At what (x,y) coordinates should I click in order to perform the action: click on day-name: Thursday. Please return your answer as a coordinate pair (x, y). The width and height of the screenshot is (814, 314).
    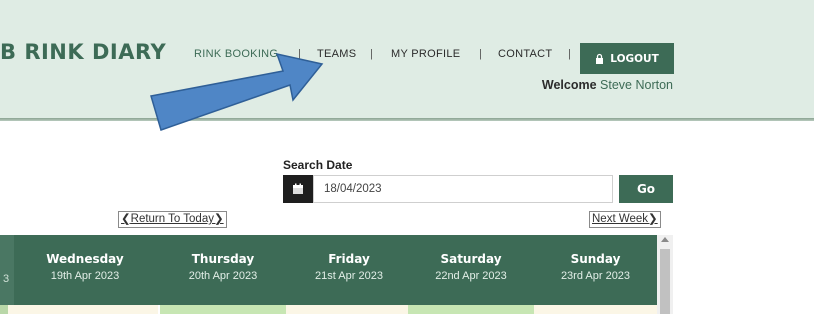
    Looking at the image, I should click on (223, 259).